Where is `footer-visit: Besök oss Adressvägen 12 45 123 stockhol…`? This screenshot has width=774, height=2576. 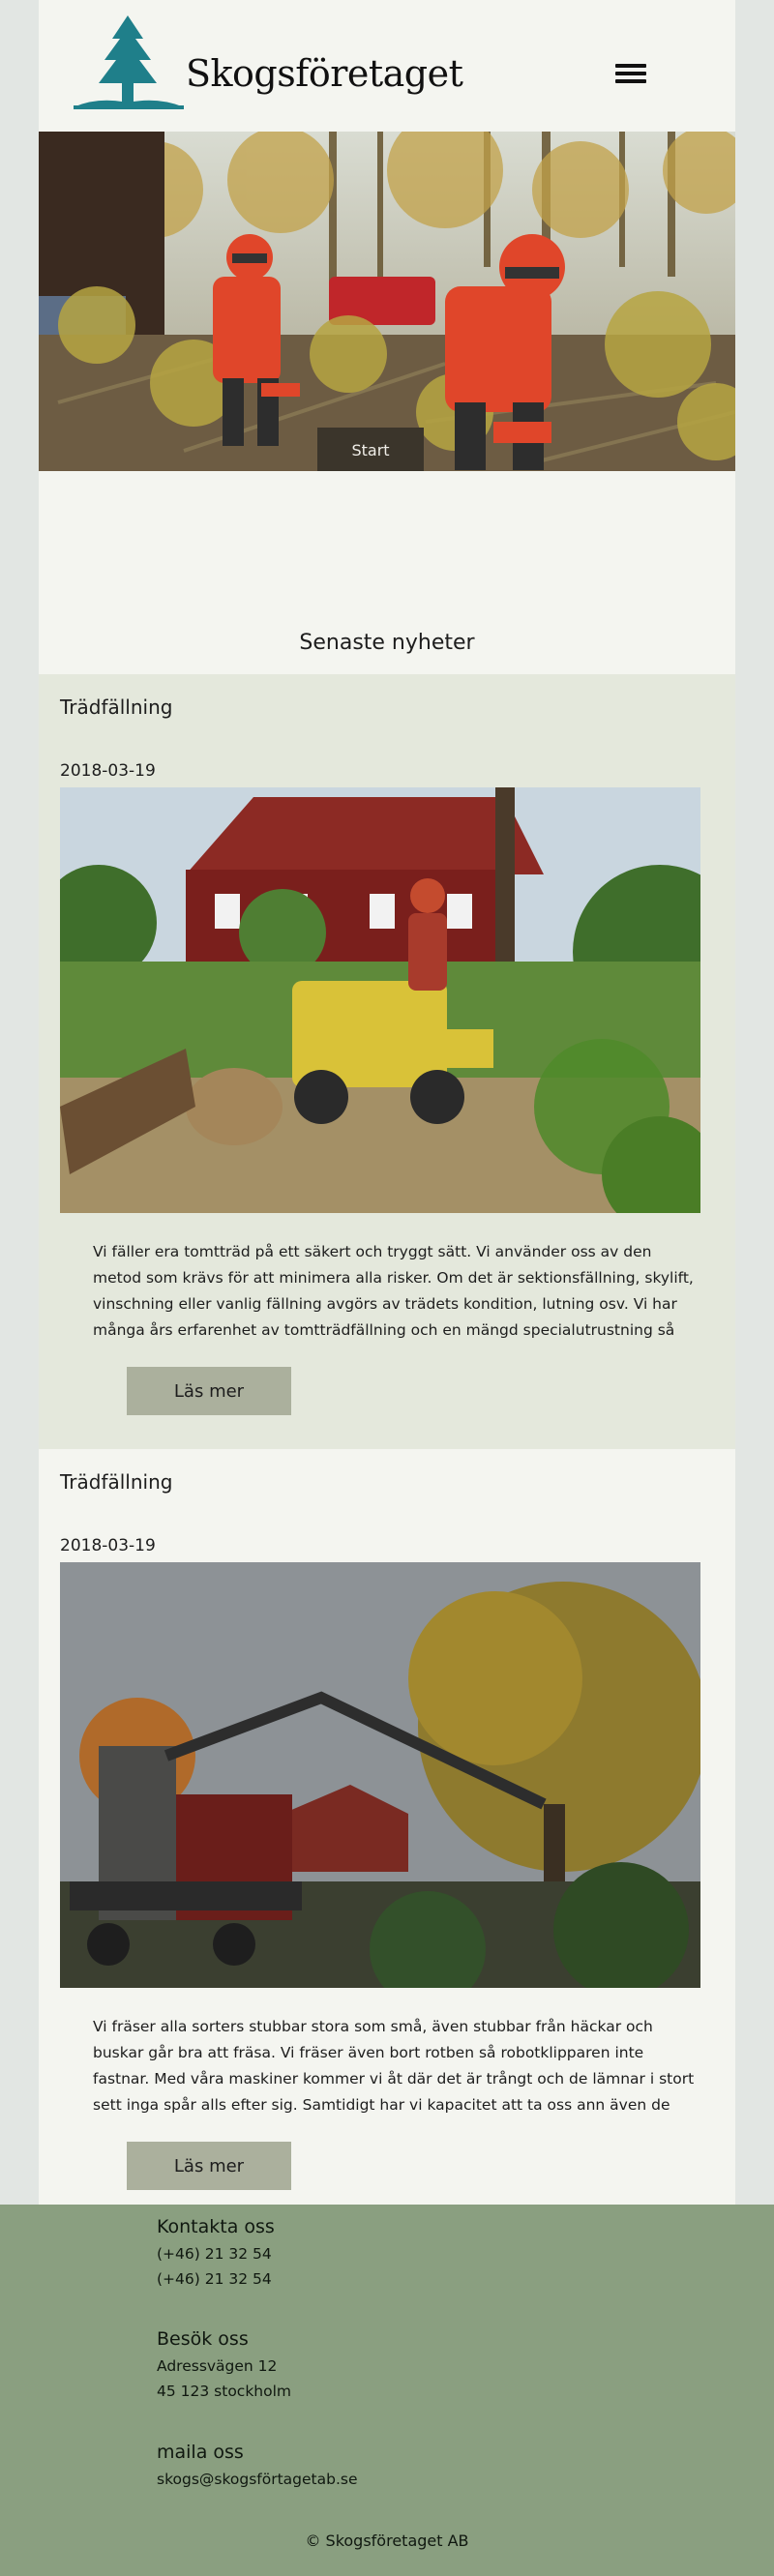
footer-visit: Besök oss Adressvägen 12 45 123 stockhol… is located at coordinates (224, 2364).